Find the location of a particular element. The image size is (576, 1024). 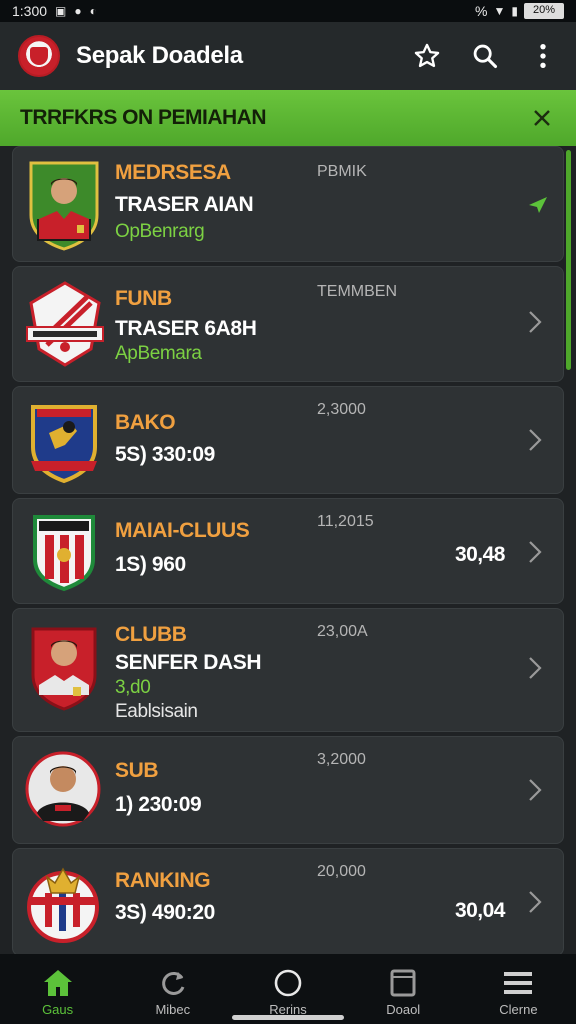

club-value: 30,48 is located at coordinates (480, 554).